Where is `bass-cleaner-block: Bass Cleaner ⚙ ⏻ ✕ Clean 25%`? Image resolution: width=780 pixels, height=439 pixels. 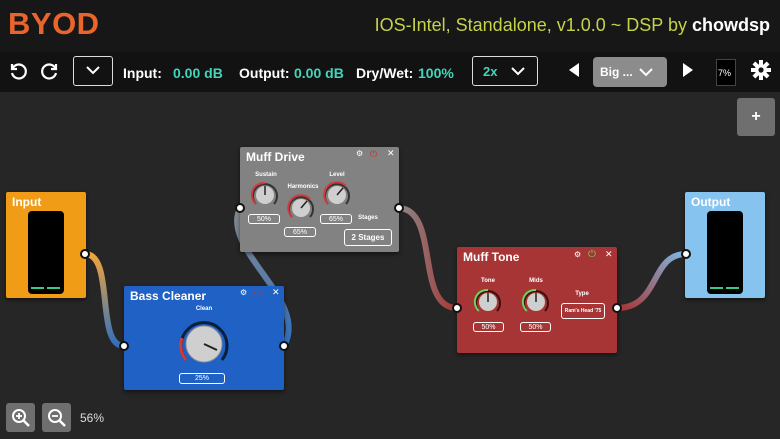 bass-cleaner-block: Bass Cleaner ⚙ ⏻ ✕ Clean 25% is located at coordinates (204, 338).